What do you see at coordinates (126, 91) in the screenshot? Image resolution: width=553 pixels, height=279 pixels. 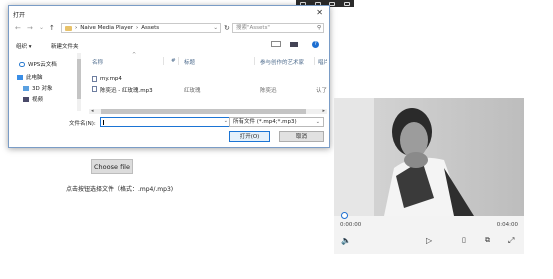 I see `file-name: 陈奕迅 - 红玫瑰.mp3` at bounding box center [126, 91].